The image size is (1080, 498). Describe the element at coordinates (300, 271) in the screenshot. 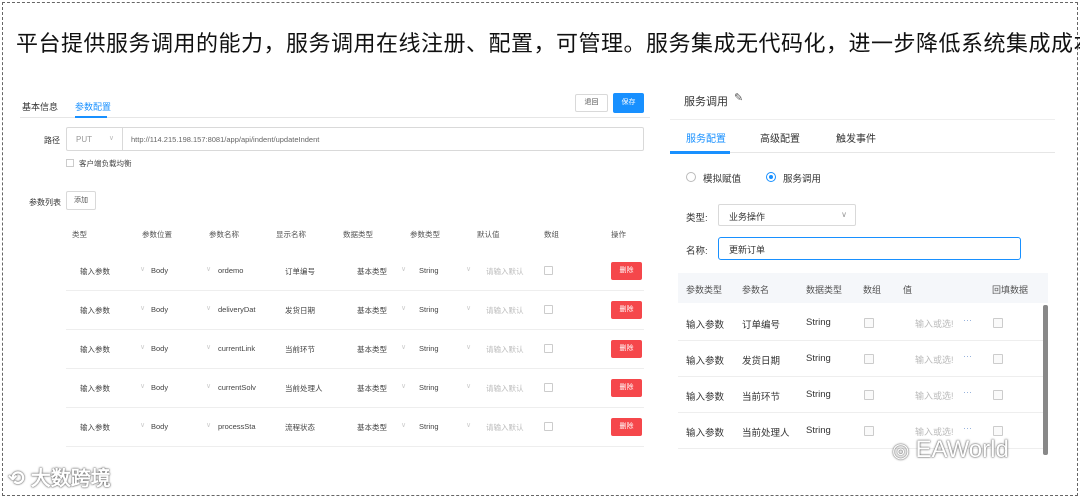

I see `display-name-input: 订单编号` at that location.